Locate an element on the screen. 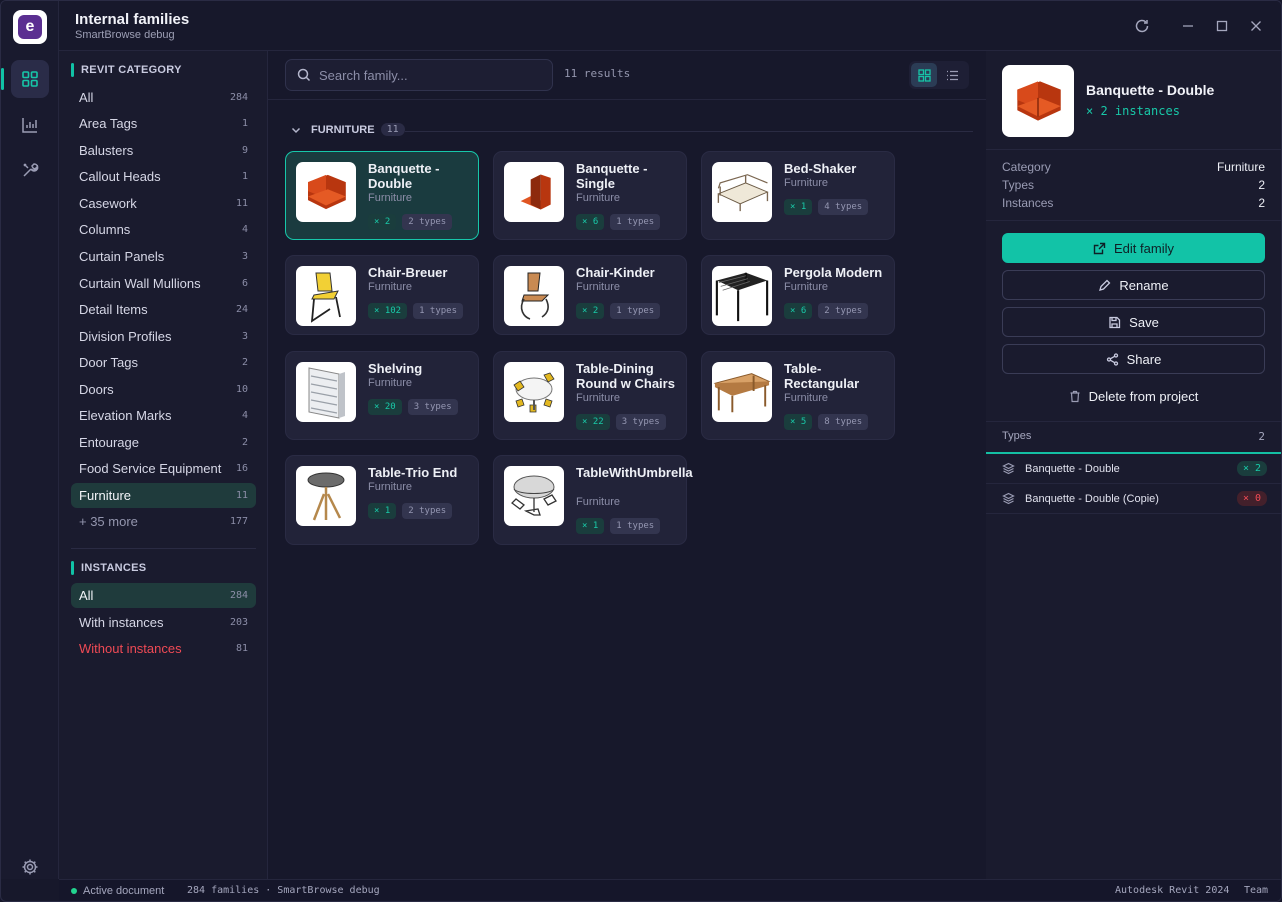 This screenshot has width=1282, height=902. sidebar-instance-filter: All 284 is located at coordinates (163, 595).